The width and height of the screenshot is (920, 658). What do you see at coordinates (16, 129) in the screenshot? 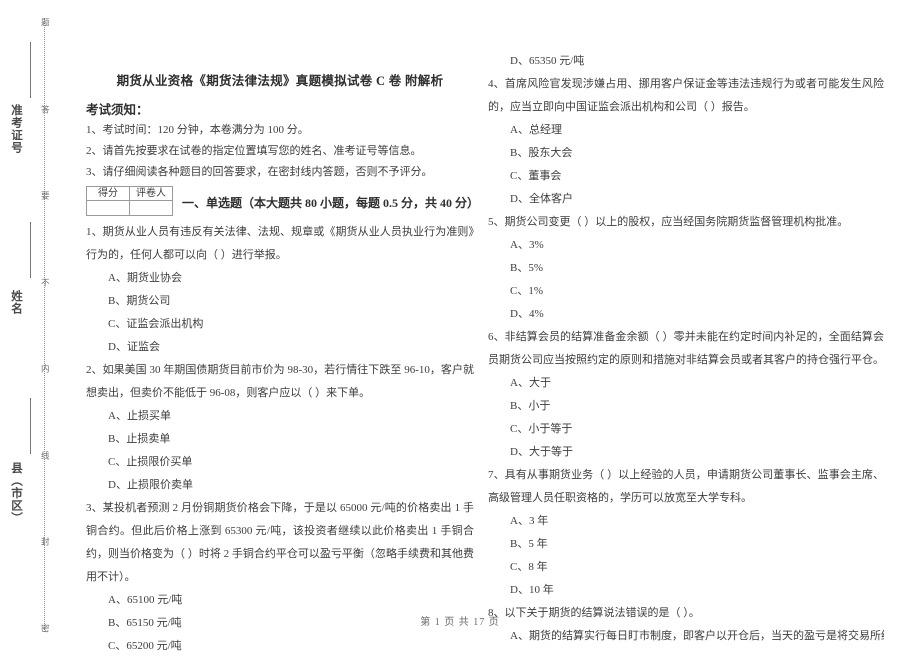
I see `margin-field-exam-number: 准考证号` at bounding box center [16, 129].